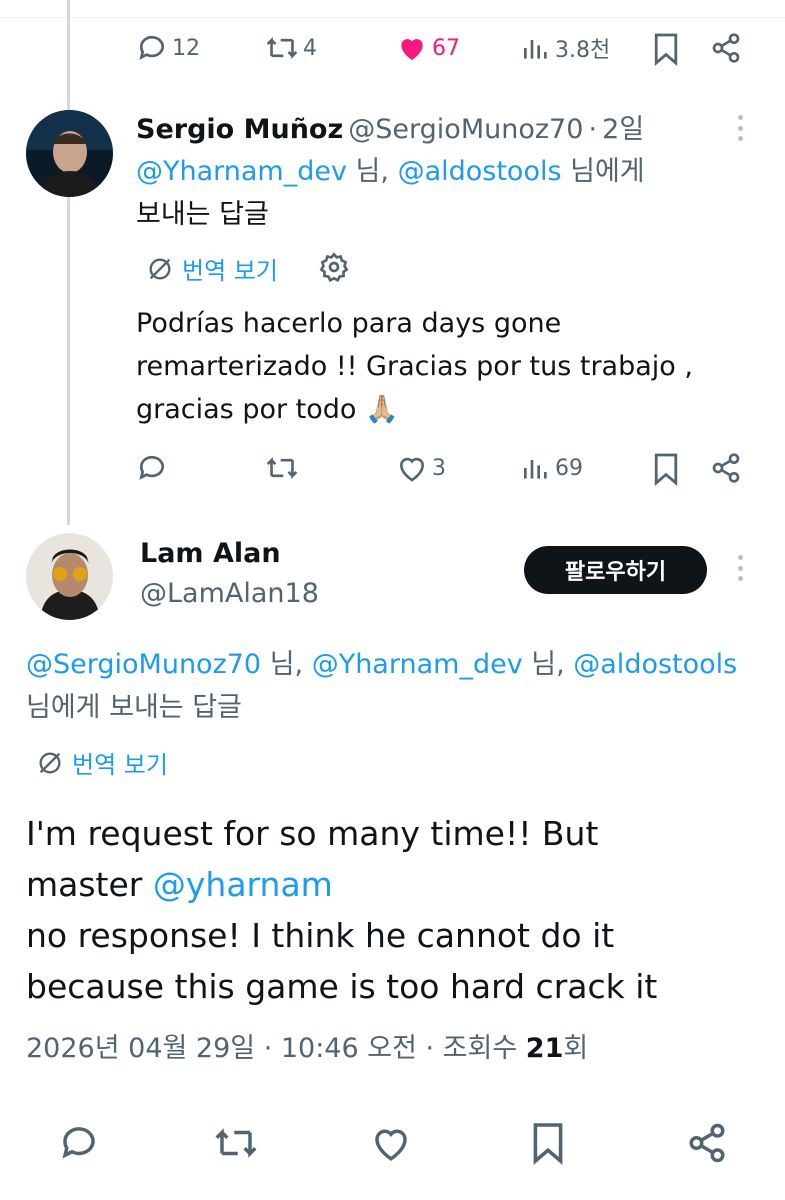  What do you see at coordinates (349, 323) in the screenshot?
I see `text-line: Podrías hacerlo para days gone` at bounding box center [349, 323].